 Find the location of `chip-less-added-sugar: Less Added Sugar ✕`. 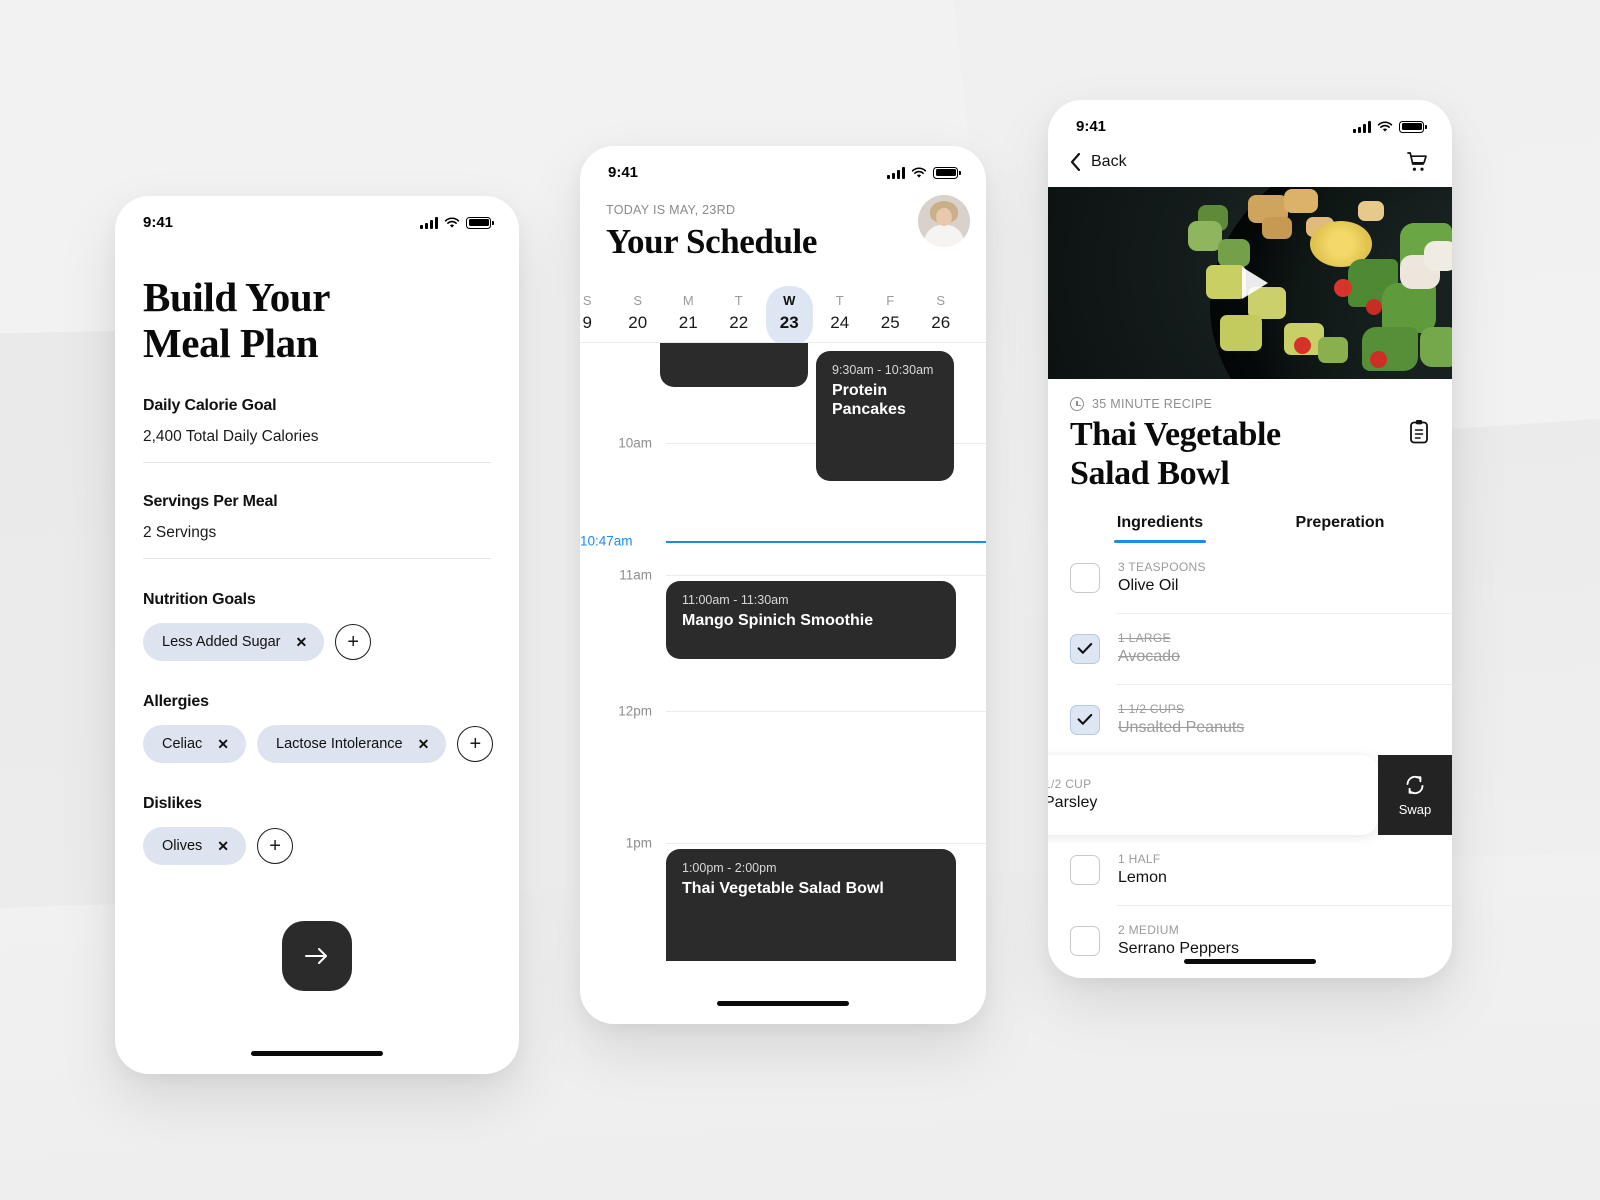

chip-less-added-sugar: Less Added Sugar ✕ is located at coordinates (234, 641).